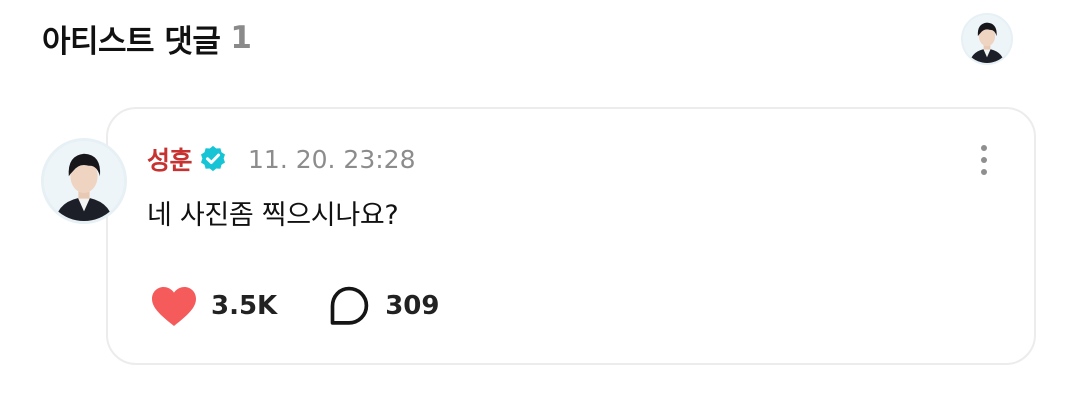  I want to click on section-header: 아티스트 댓글 1, so click(147, 38).